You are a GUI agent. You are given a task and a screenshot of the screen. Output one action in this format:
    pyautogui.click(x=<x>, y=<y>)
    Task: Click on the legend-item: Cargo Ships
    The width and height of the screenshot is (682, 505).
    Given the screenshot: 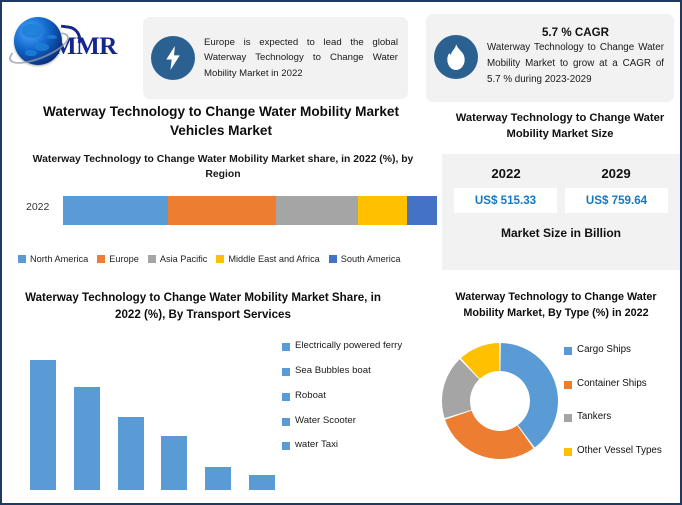 What is the action you would take?
    pyautogui.click(x=622, y=350)
    